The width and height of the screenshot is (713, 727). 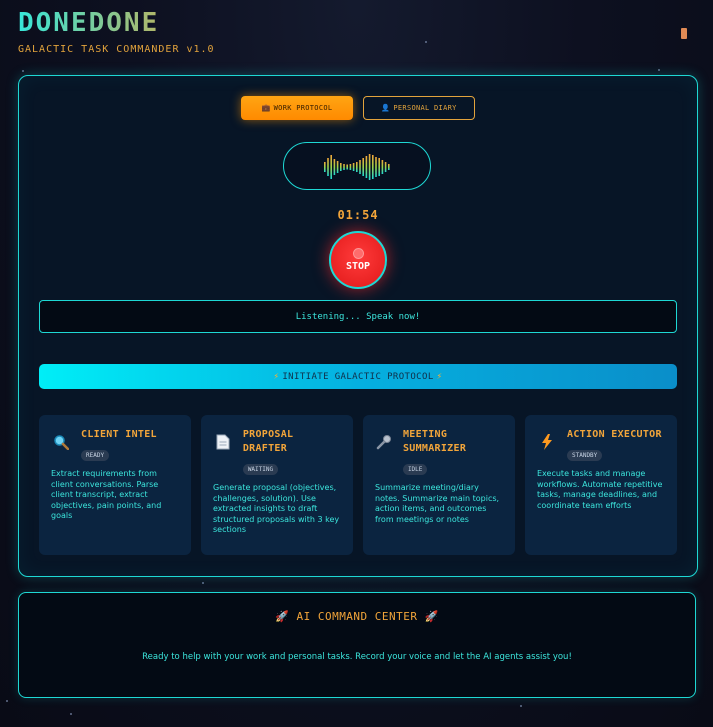 I want to click on magnifier-icon, so click(x=61, y=442).